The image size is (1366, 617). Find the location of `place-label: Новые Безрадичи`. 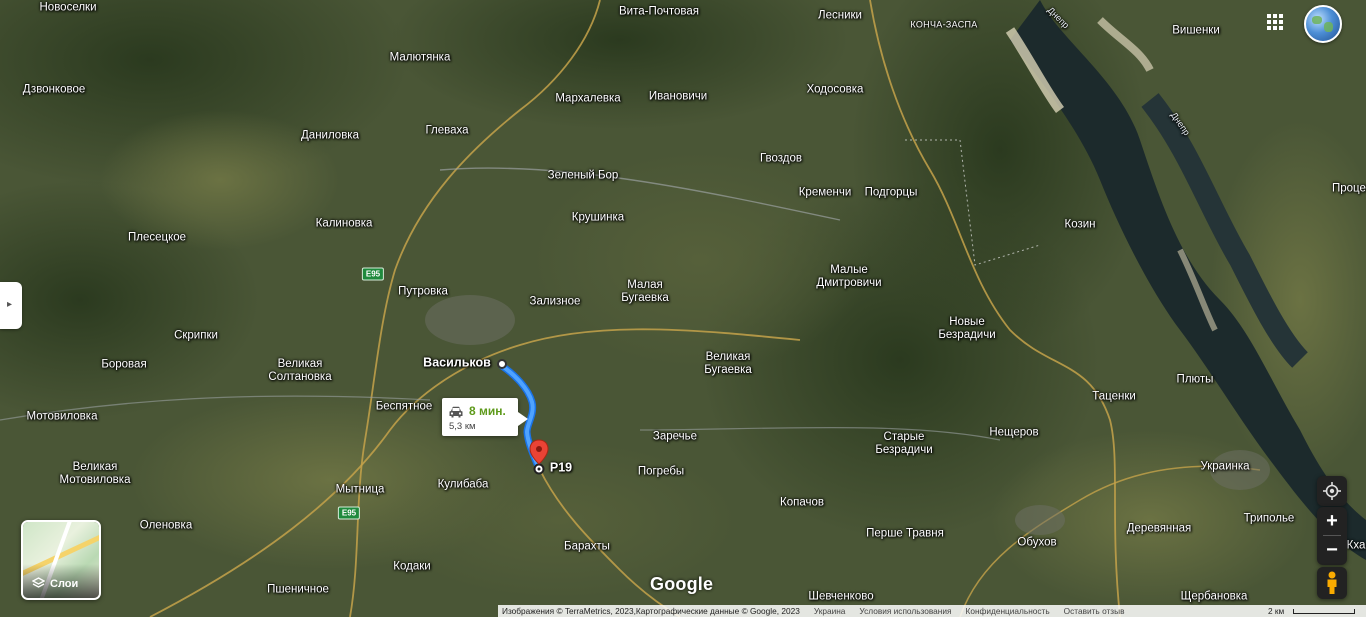

place-label: Новые Безрадичи is located at coordinates (967, 328).